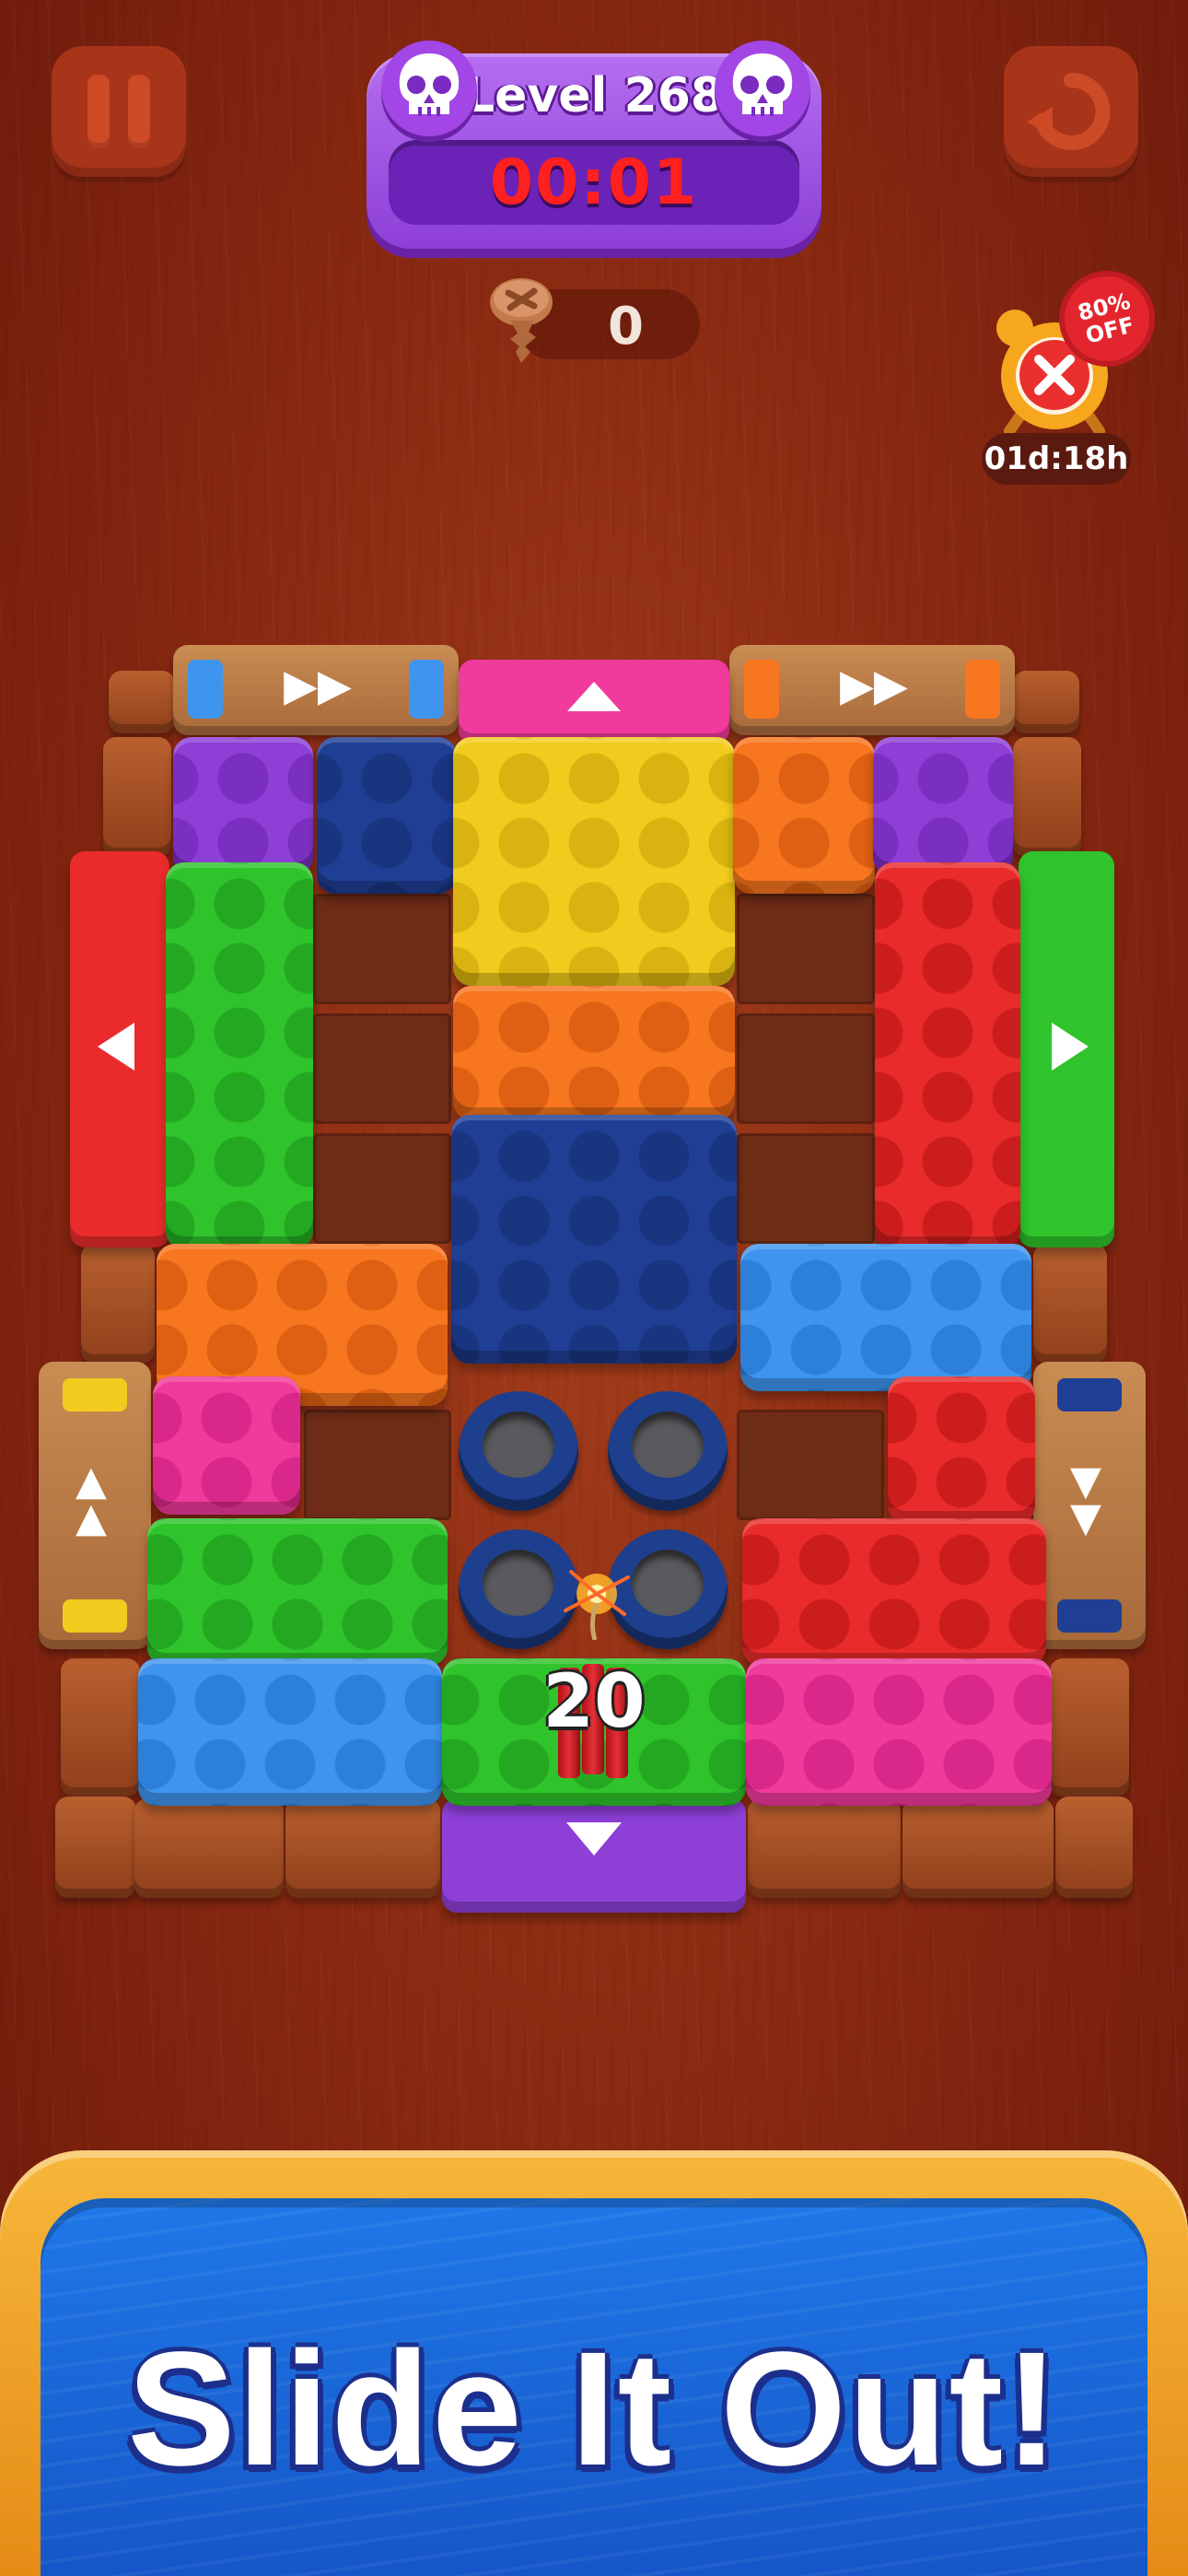 The image size is (1188, 2576). Describe the element at coordinates (116, 1047) in the screenshot. I see `left-arrow-icon` at that location.